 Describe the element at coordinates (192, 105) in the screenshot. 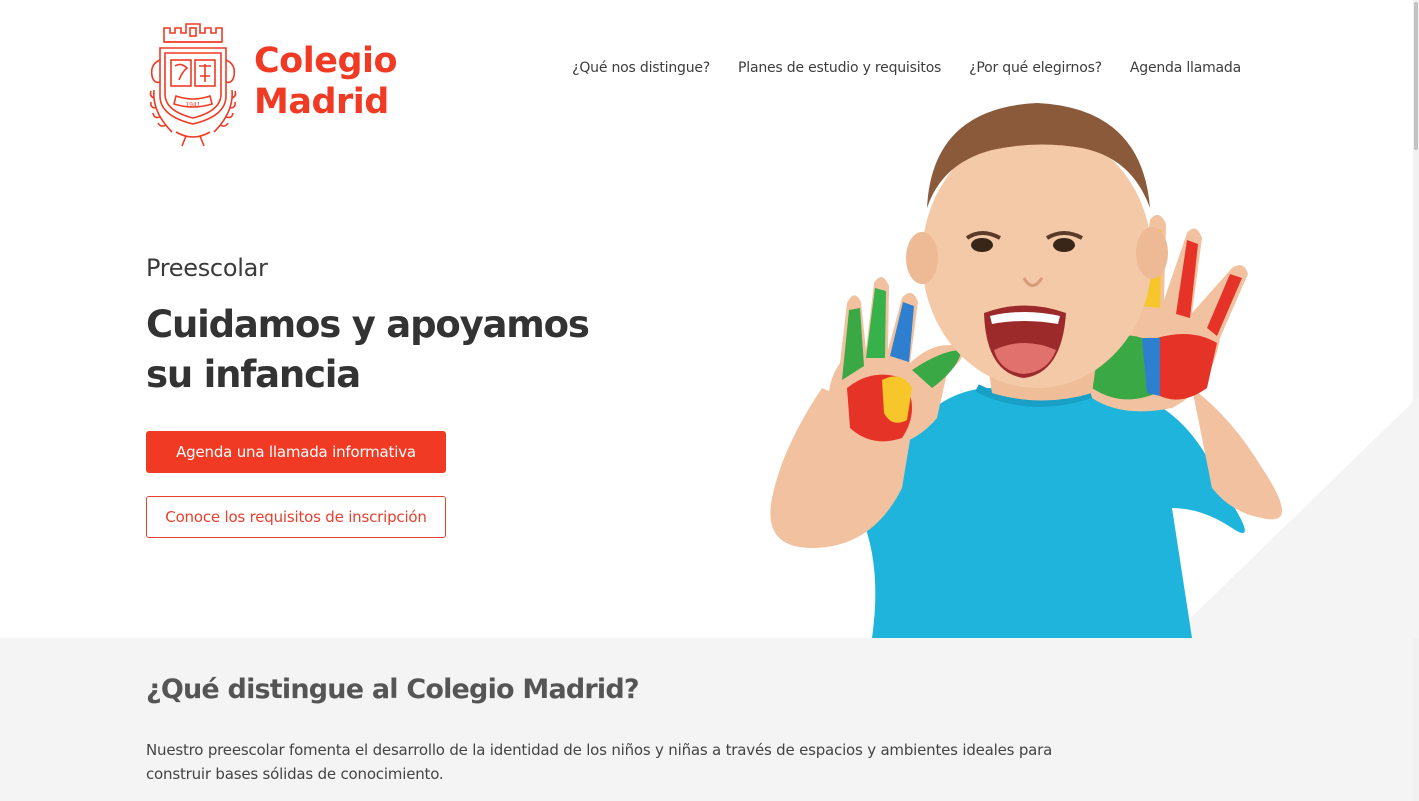

I see `crest-year: 1941` at that location.